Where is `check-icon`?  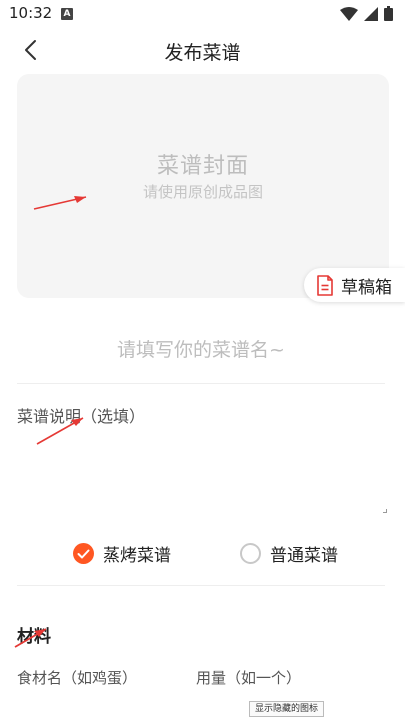 check-icon is located at coordinates (83, 553).